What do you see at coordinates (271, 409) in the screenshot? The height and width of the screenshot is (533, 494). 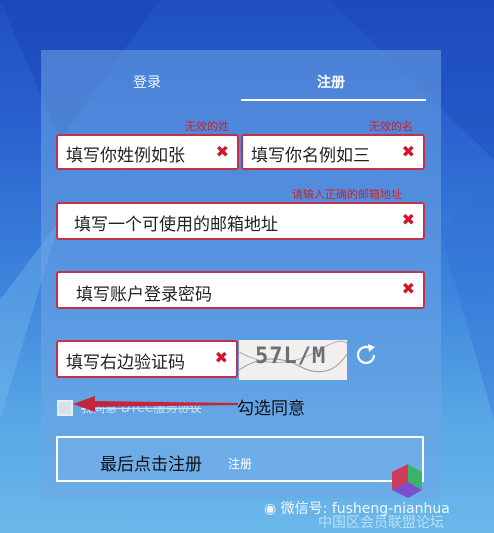 I see `check-annotation: 勾选同意` at bounding box center [271, 409].